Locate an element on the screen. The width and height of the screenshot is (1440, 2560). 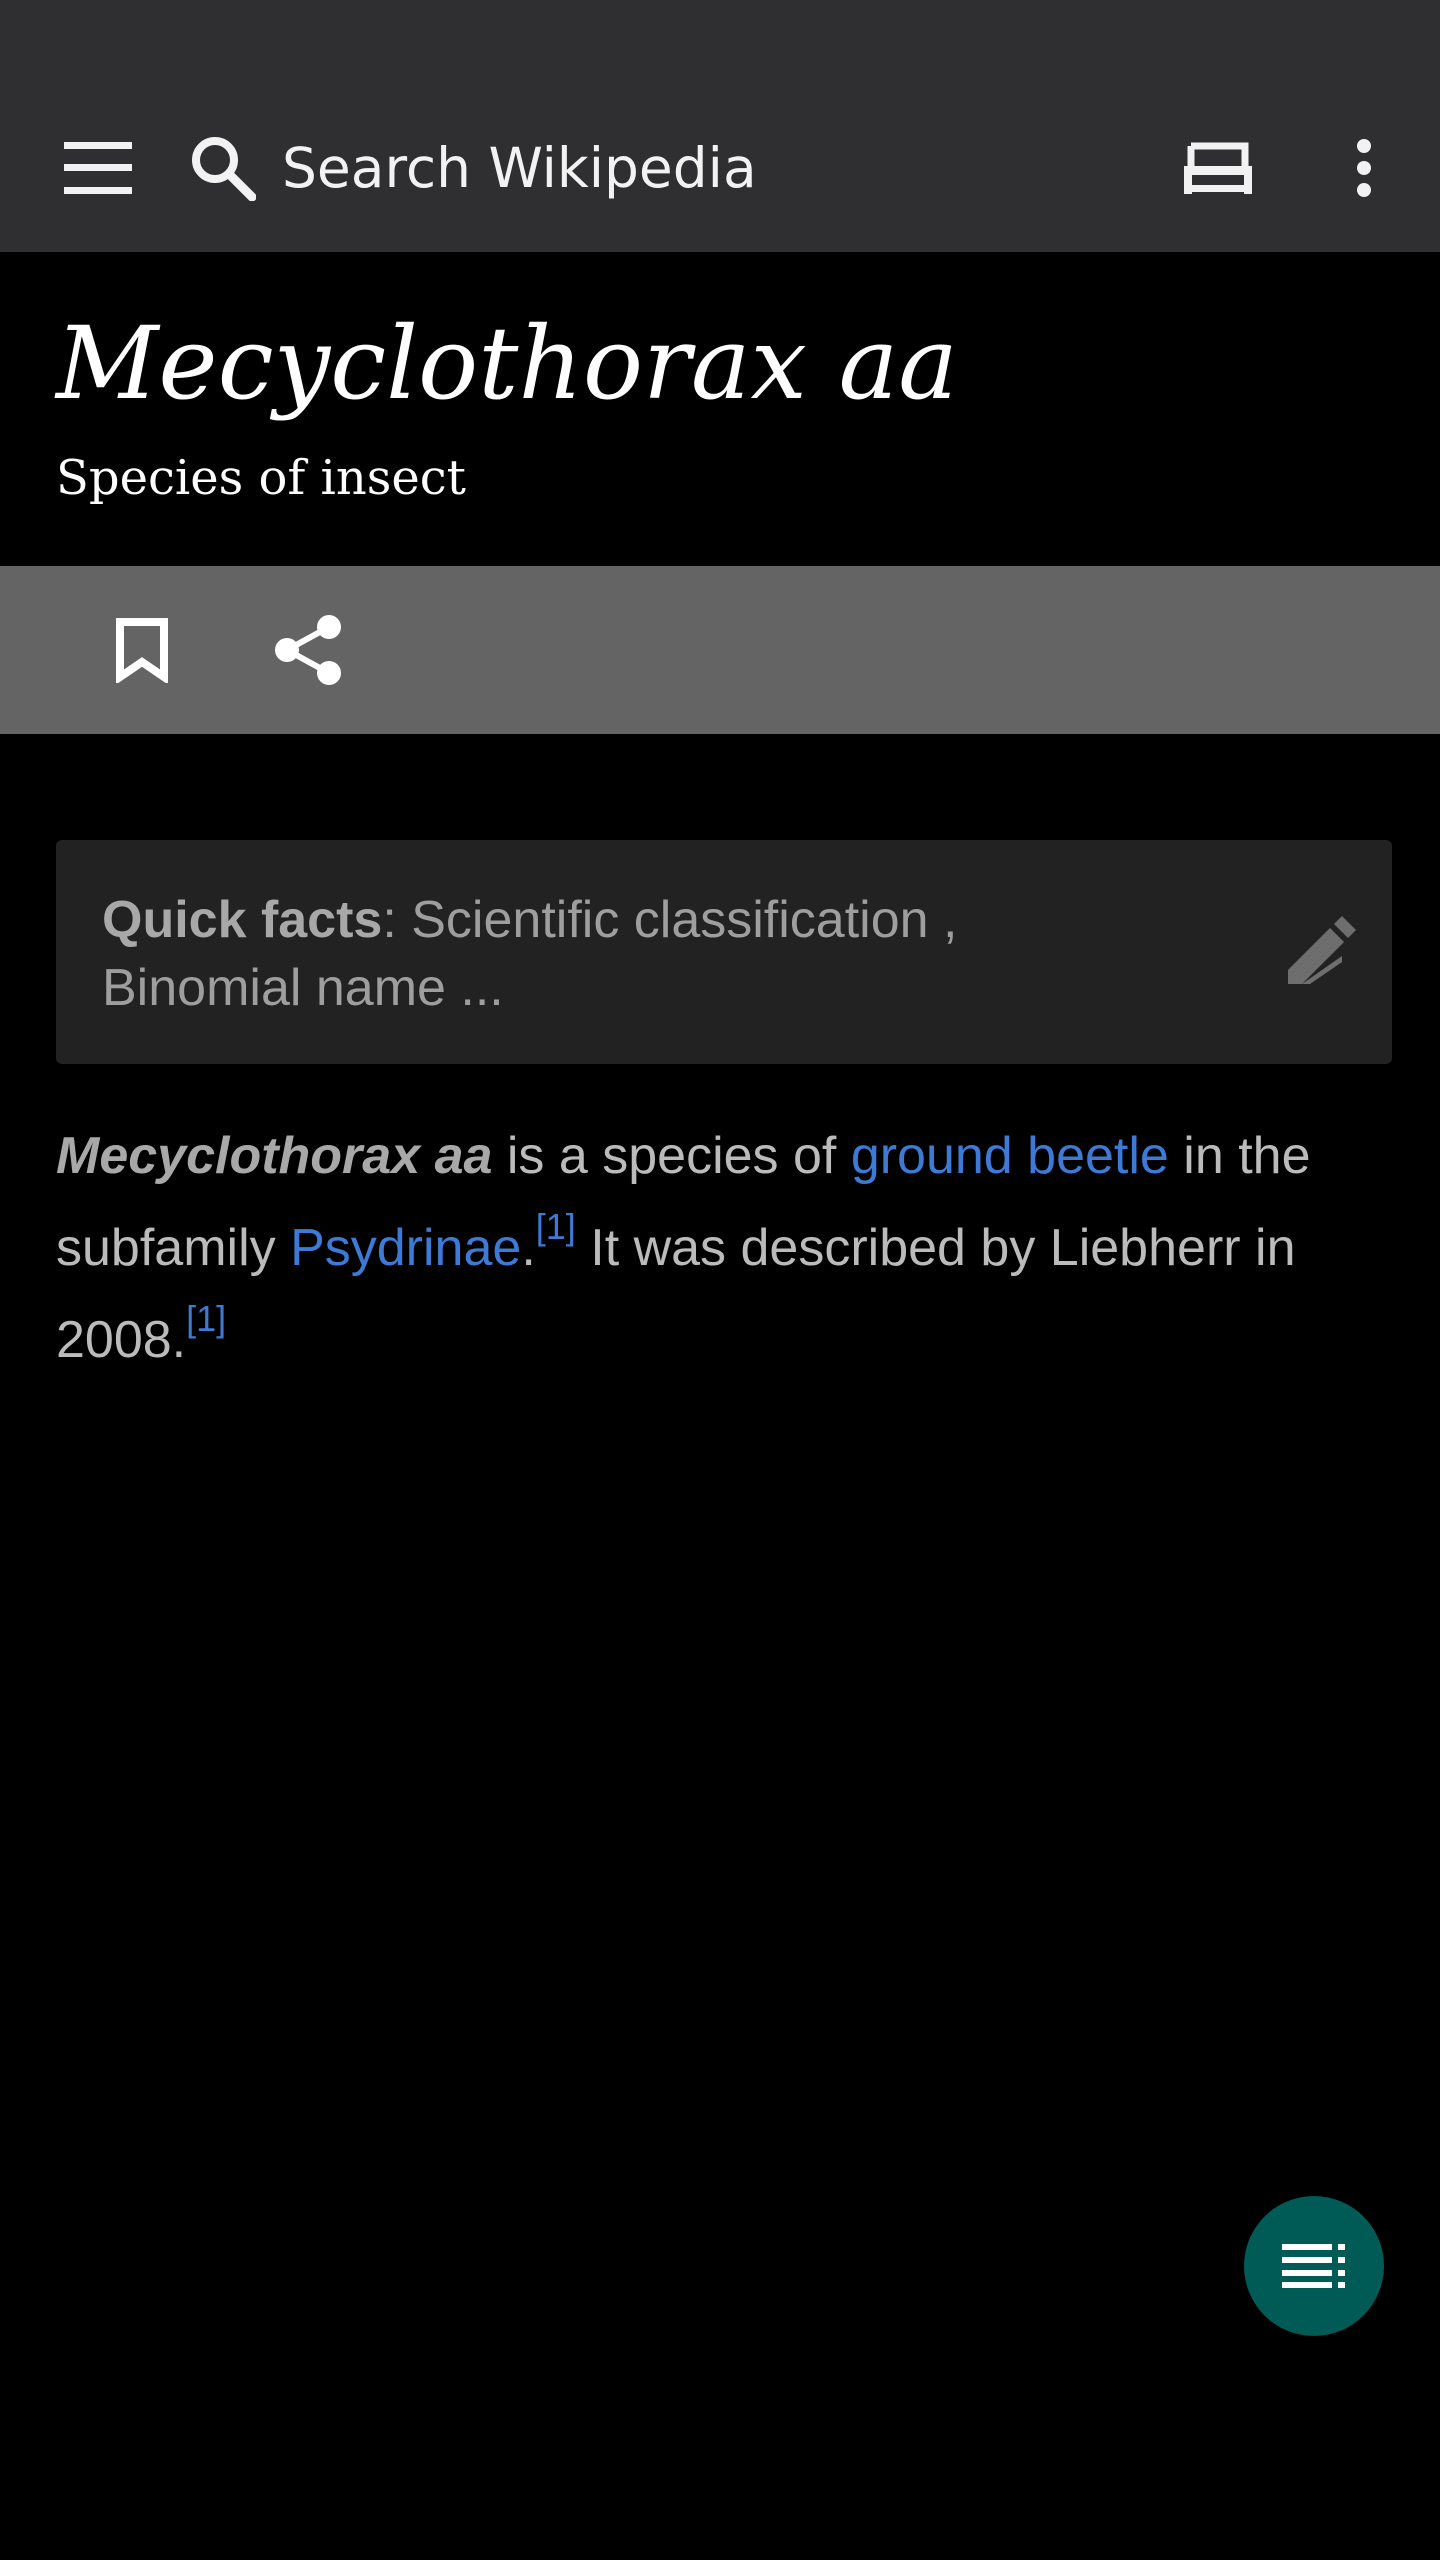
menu-icon is located at coordinates (98, 168).